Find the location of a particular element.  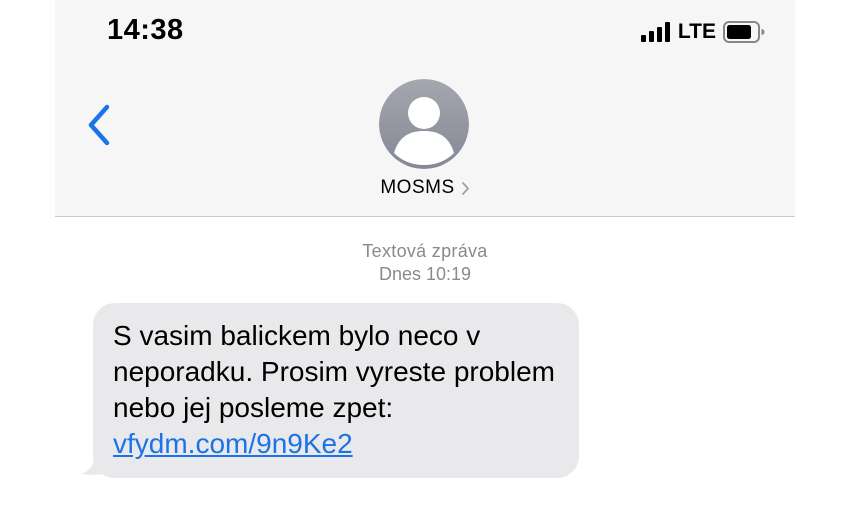

message-timestamp: Dnes 10:19 is located at coordinates (425, 274).